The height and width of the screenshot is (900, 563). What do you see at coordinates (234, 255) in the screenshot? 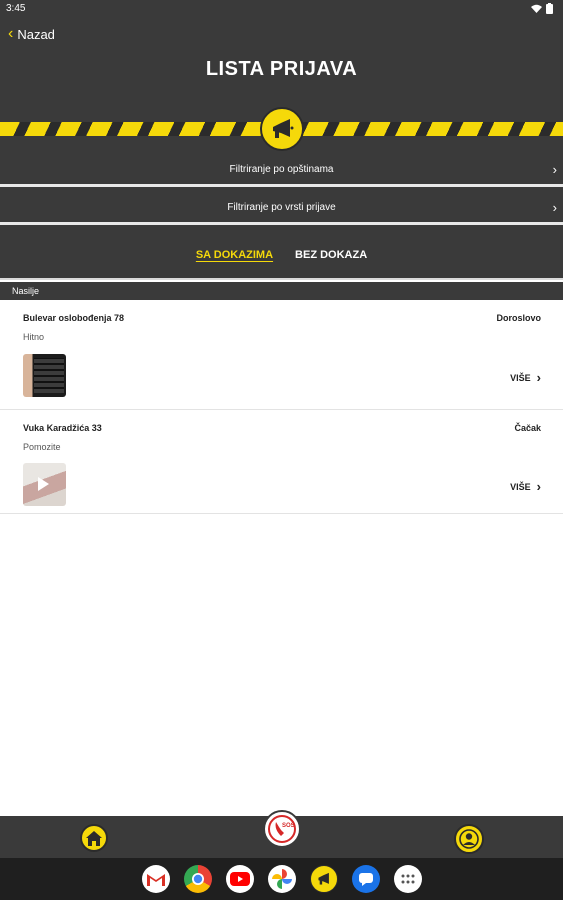
I see `tab-with-evidence: SA DOKAZIMA` at bounding box center [234, 255].